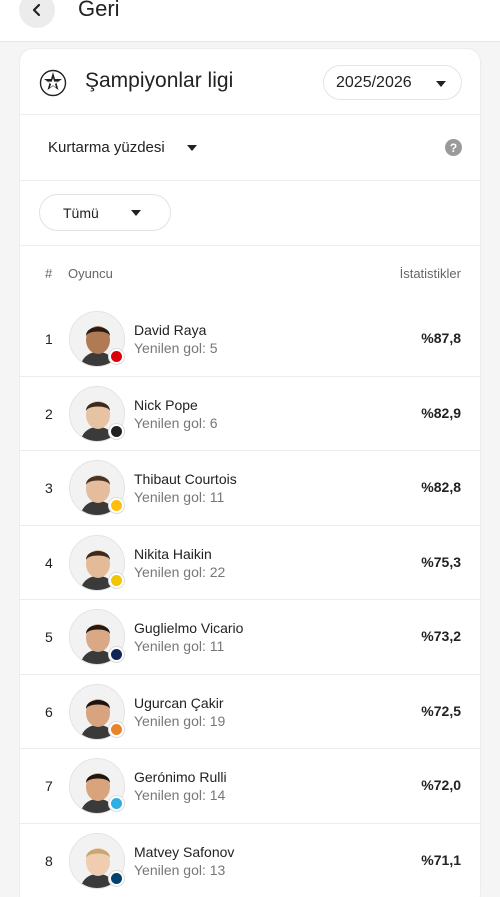 This screenshot has height=897, width=500. Describe the element at coordinates (180, 720) in the screenshot. I see `player-goals-conceded: Yenilen gol: 19` at that location.